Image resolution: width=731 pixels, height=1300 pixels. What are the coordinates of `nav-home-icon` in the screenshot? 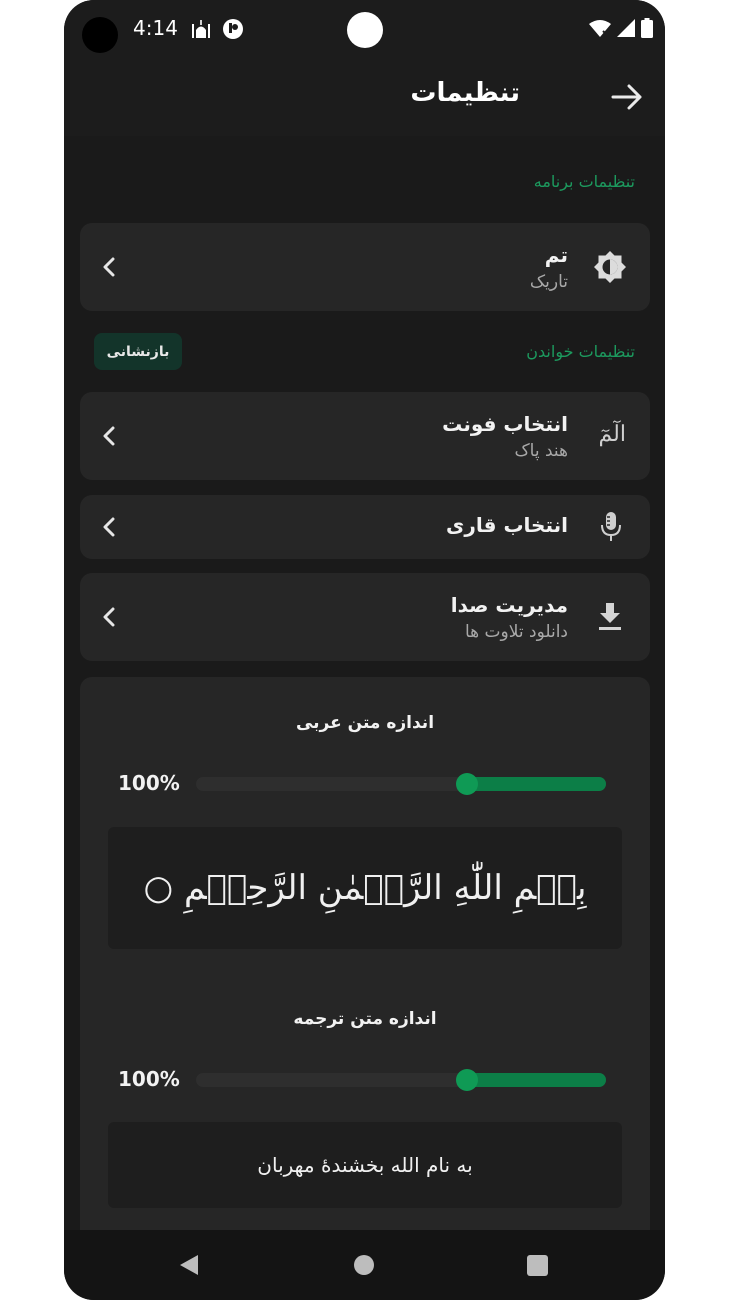 It's located at (364, 1265).